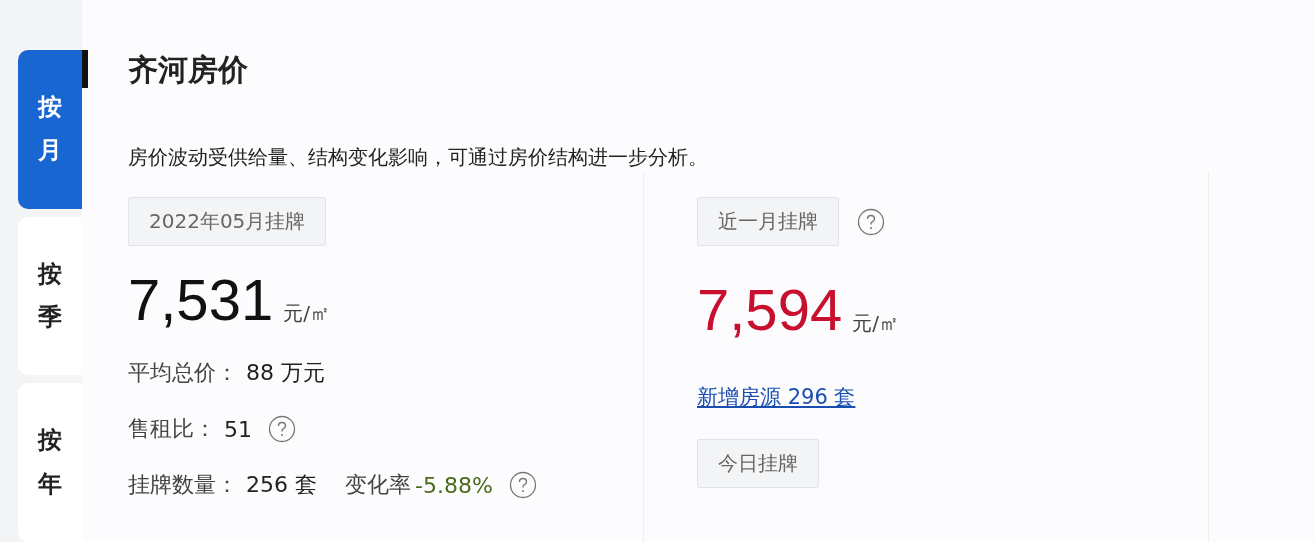 This screenshot has width=1314, height=542. Describe the element at coordinates (418, 157) in the screenshot. I see `description: 房价波动受供给量、结构变化影响，可通过房价结构进一步分析。` at that location.